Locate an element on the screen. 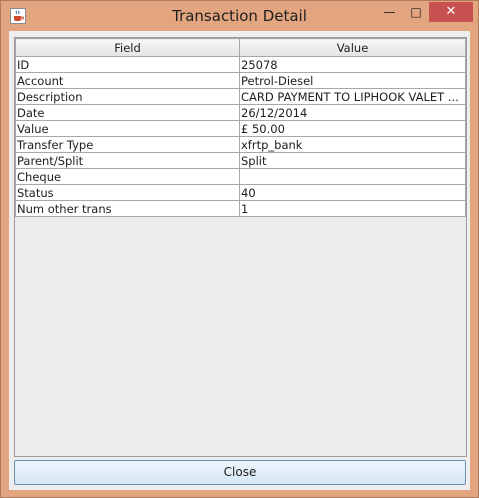 This screenshot has width=479, height=498. window-close-button: ✕ is located at coordinates (451, 12).